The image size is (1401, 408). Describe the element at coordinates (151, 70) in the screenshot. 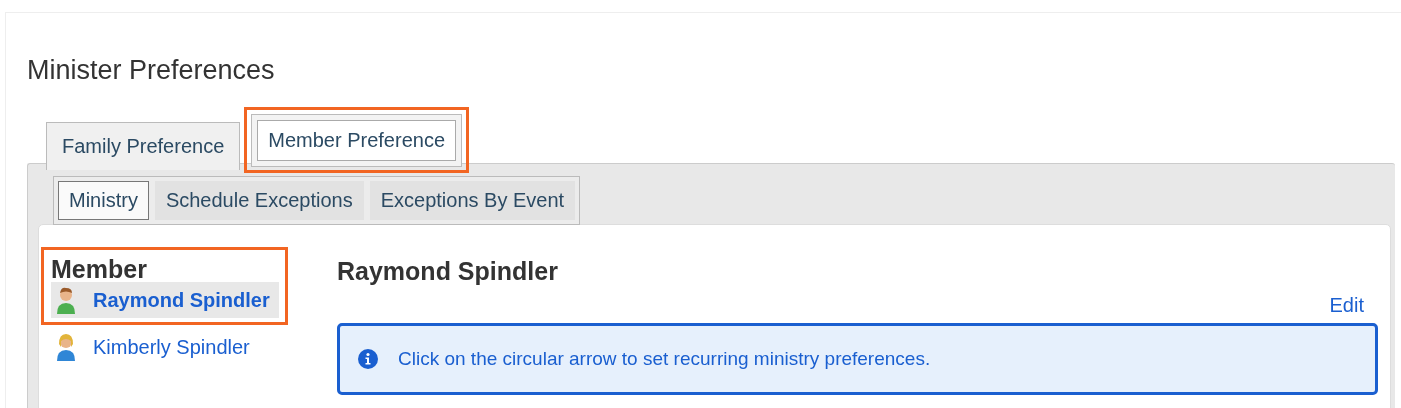

I see `page-title: Minister Preferences` at that location.